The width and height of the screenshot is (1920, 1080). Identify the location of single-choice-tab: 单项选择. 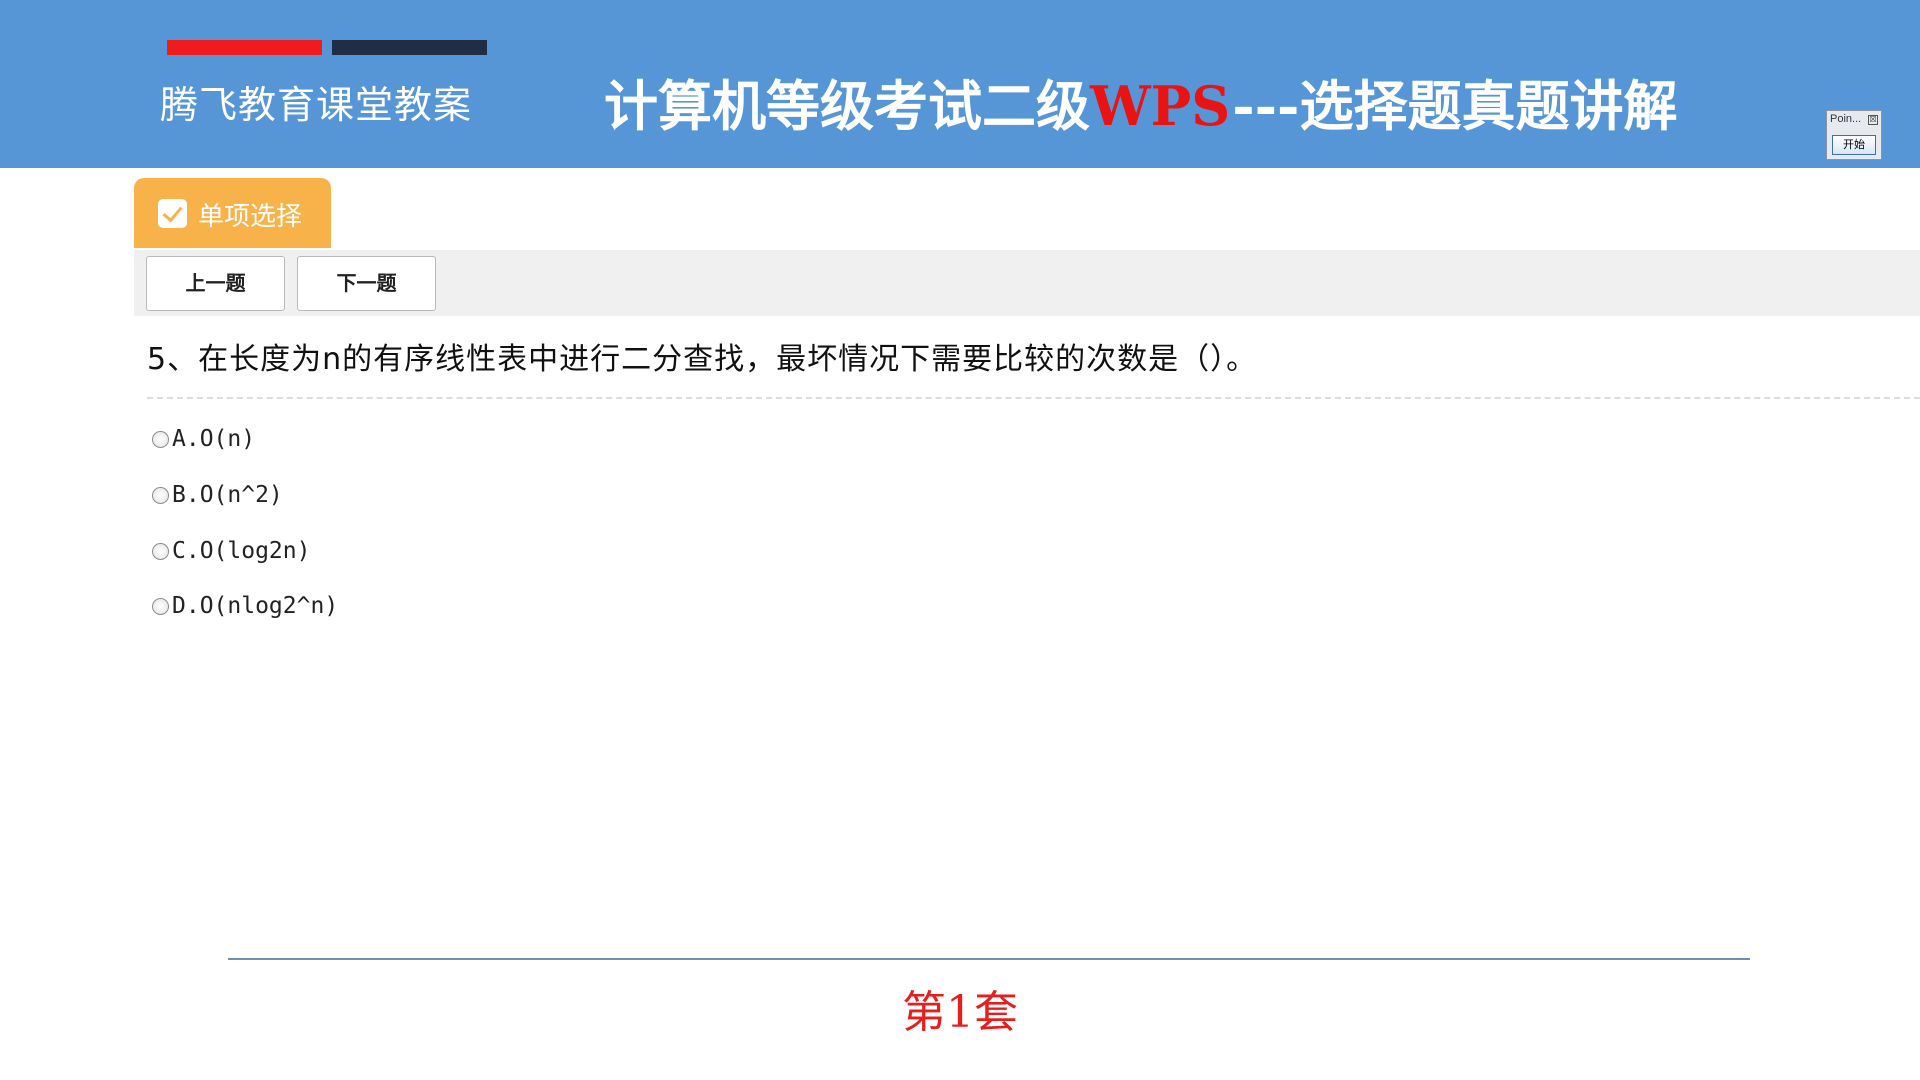
(232, 213).